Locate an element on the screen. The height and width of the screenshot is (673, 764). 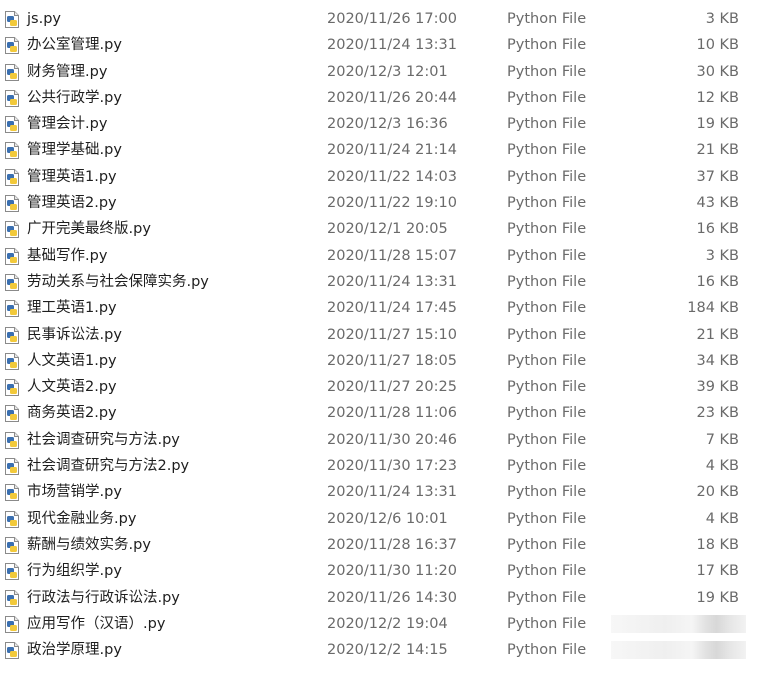
file-row: js.py 2020/11/26 17:00 Python File 3 KB is located at coordinates (382, 19).